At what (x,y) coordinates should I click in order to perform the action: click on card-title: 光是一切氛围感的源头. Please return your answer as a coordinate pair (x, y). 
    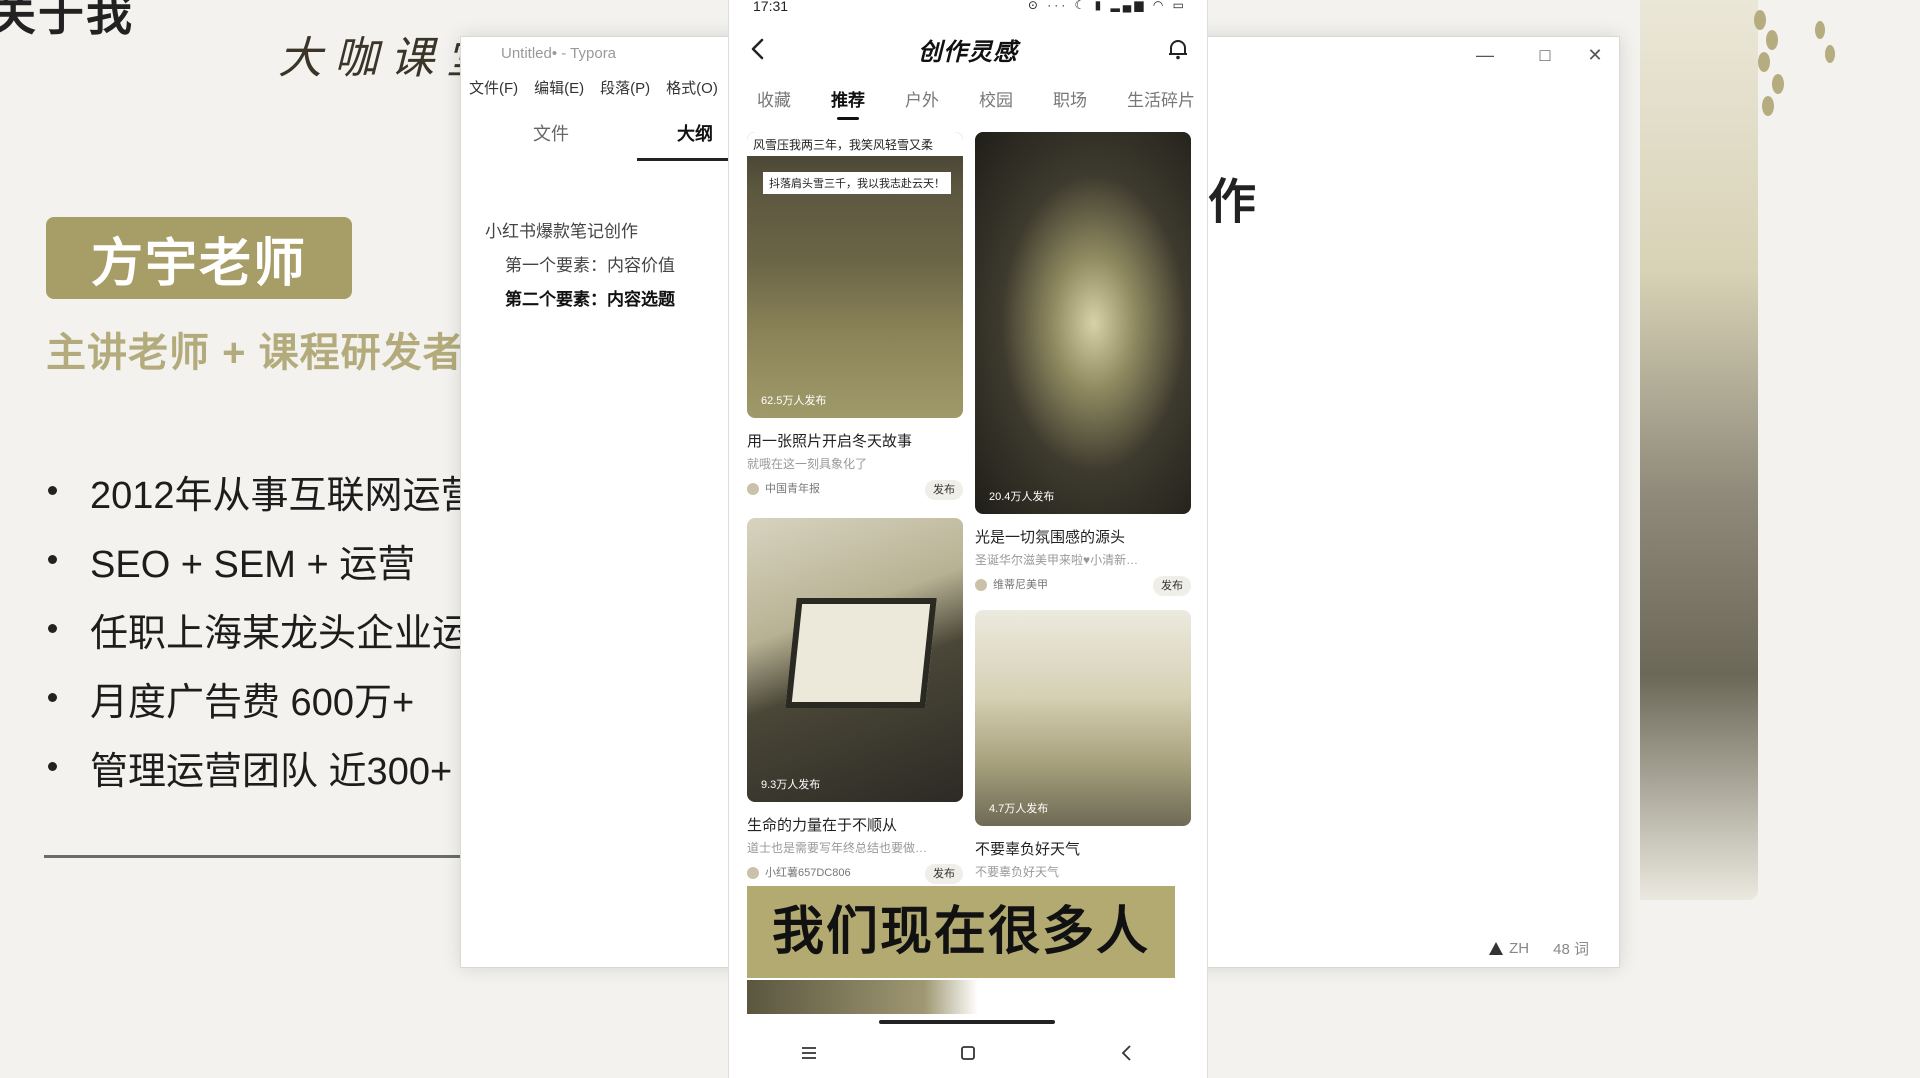
    Looking at the image, I should click on (1050, 537).